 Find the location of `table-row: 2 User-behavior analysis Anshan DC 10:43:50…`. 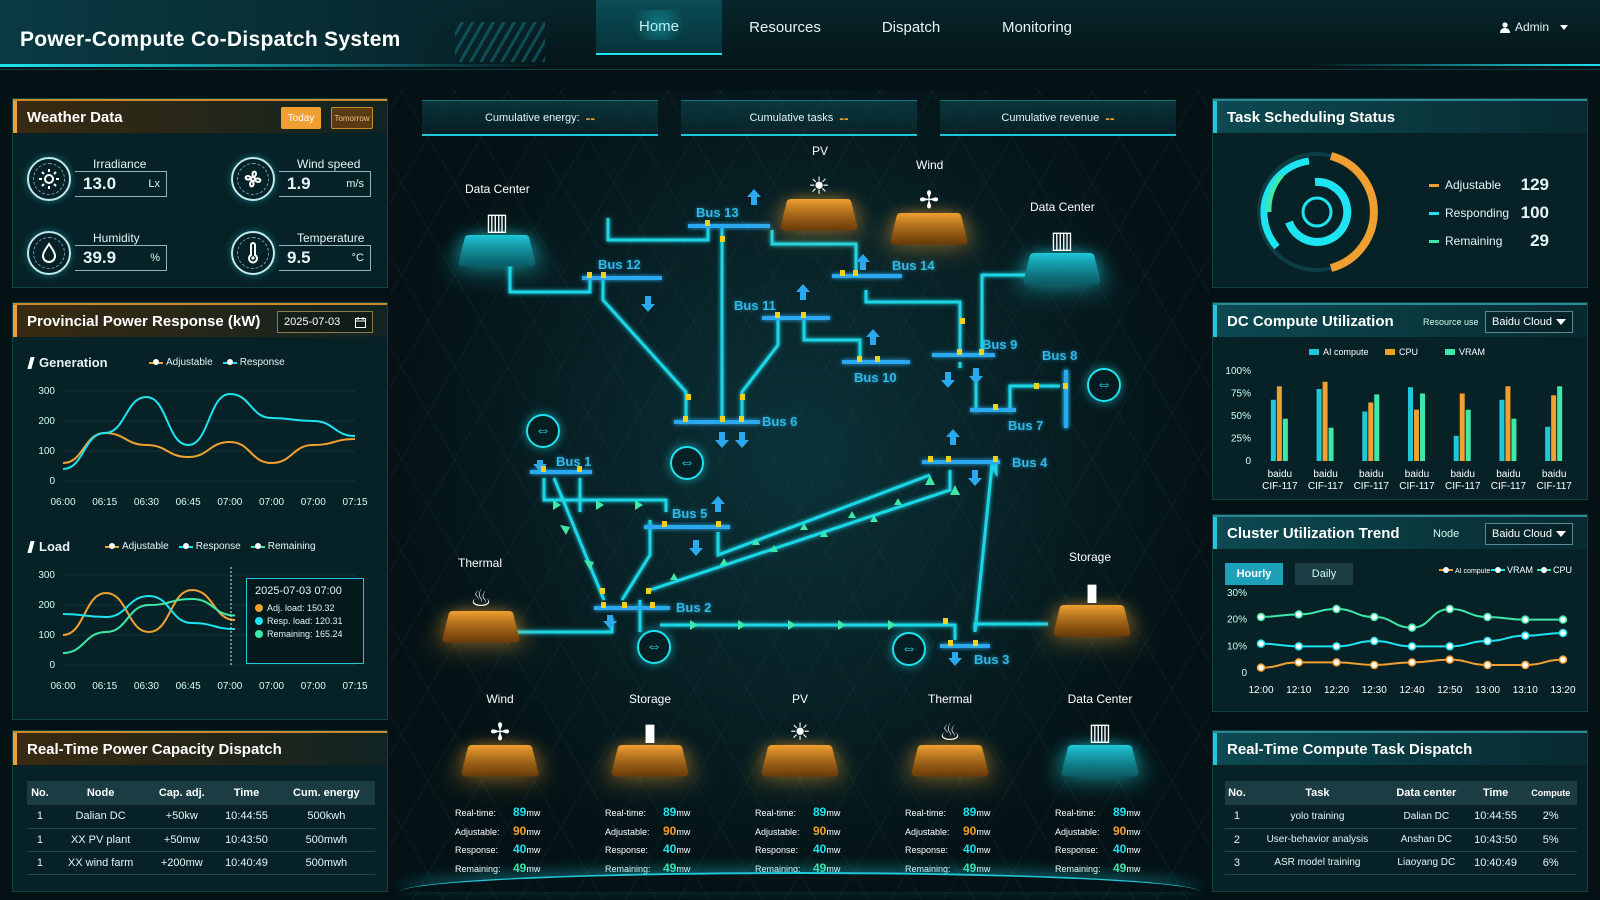

table-row: 2 User-behavior analysis Anshan DC 10:43:50… is located at coordinates (1401, 840).